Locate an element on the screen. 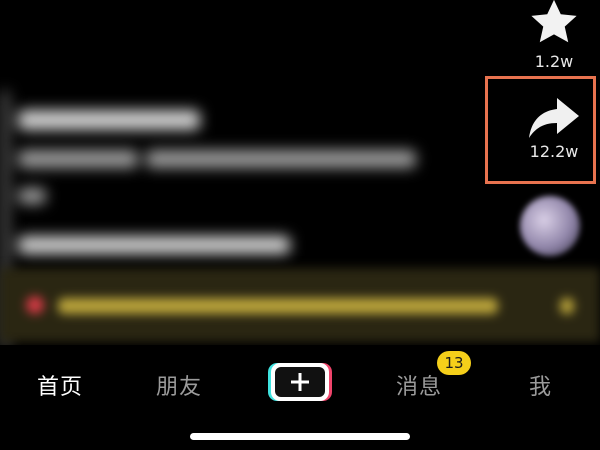 Image resolution: width=600 pixels, height=450 pixels. share-count: 12.2w is located at coordinates (554, 151).